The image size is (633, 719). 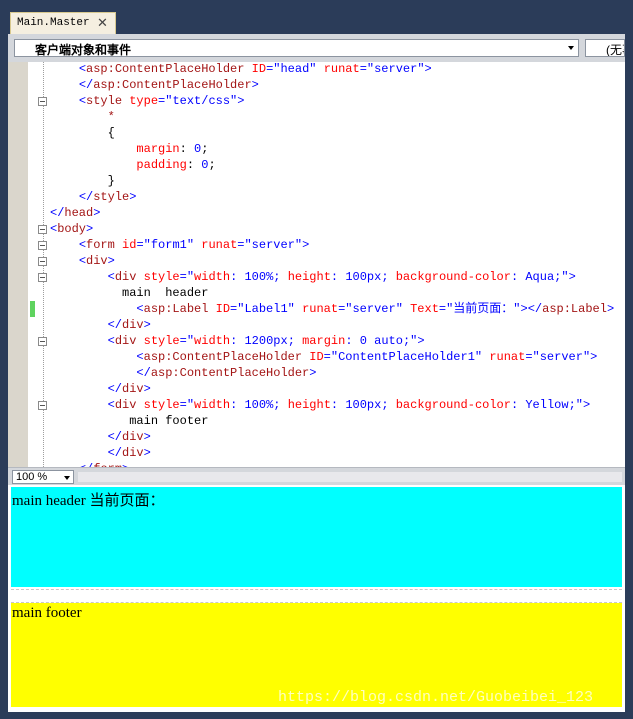 I want to click on code-line: <div>, so click(x=82, y=261).